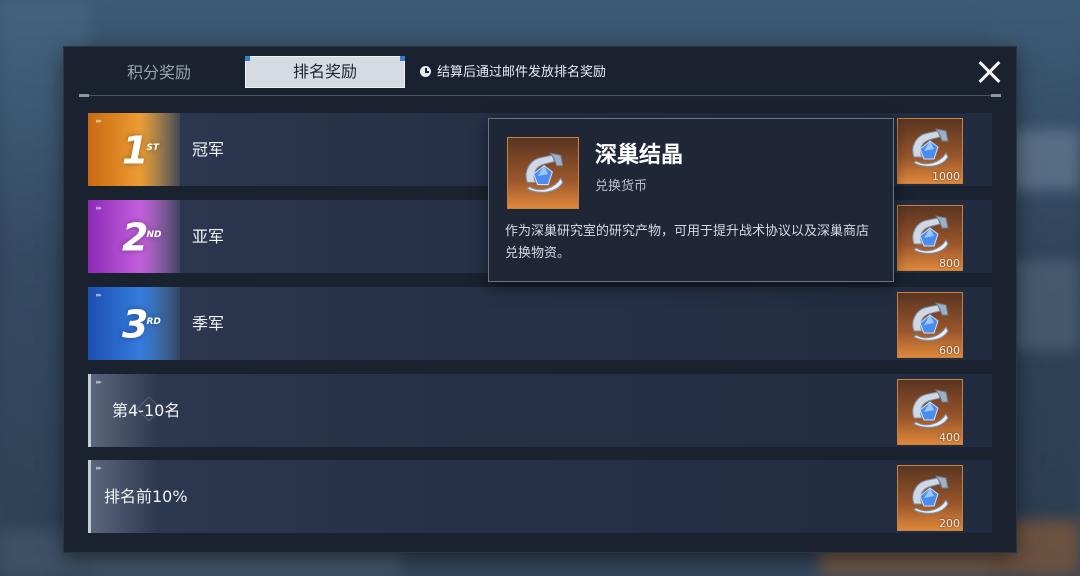 This screenshot has height=576, width=1080. Describe the element at coordinates (540, 323) in the screenshot. I see `reward-row-rank-3: ▸▸ 3RD 季军 600` at that location.